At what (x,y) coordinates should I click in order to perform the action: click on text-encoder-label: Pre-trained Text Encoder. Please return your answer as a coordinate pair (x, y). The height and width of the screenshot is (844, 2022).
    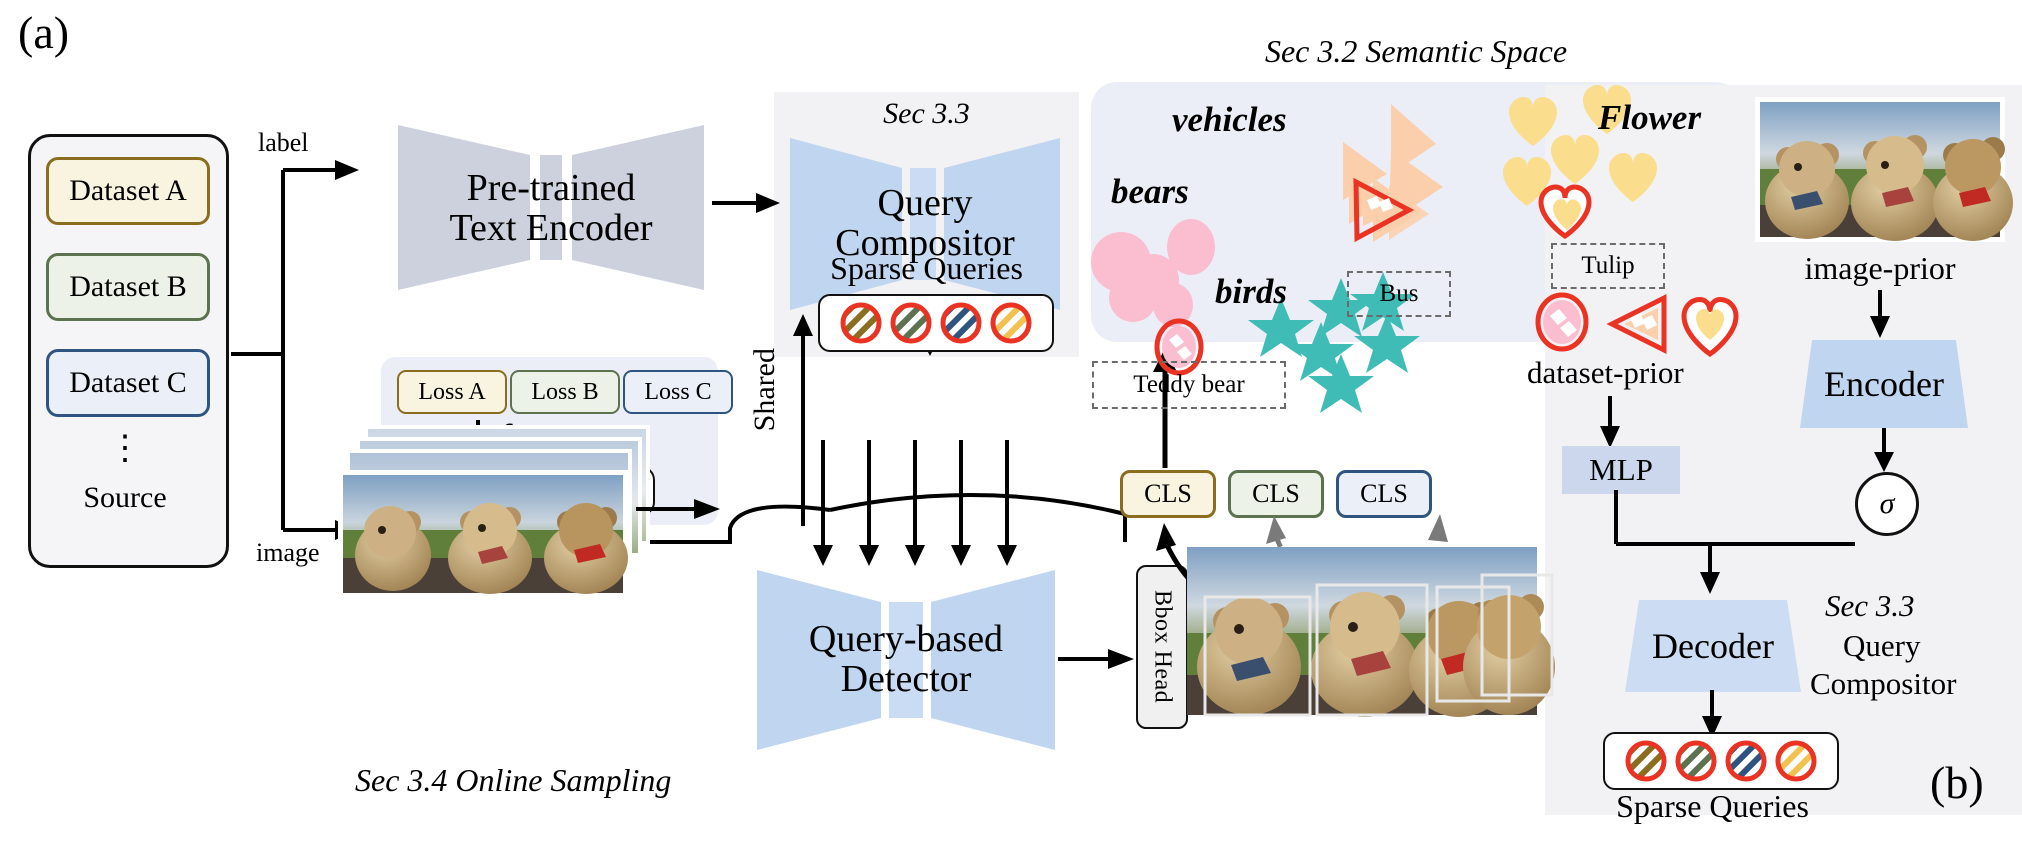
    Looking at the image, I should click on (551, 208).